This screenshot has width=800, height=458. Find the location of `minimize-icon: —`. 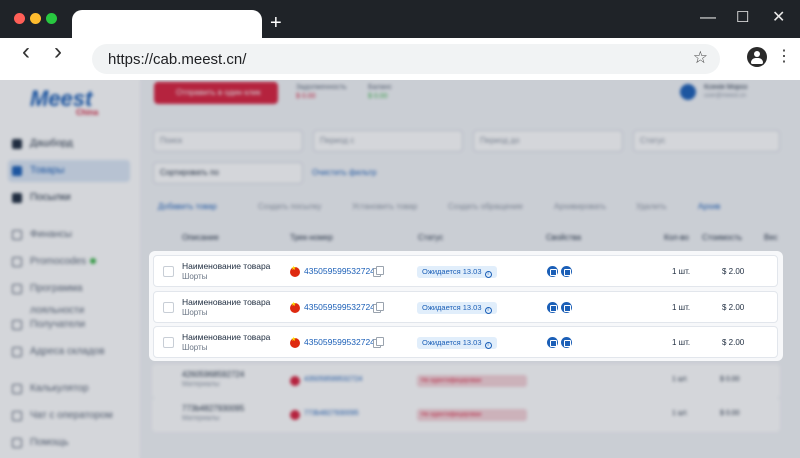

minimize-icon: — is located at coordinates (708, 18).